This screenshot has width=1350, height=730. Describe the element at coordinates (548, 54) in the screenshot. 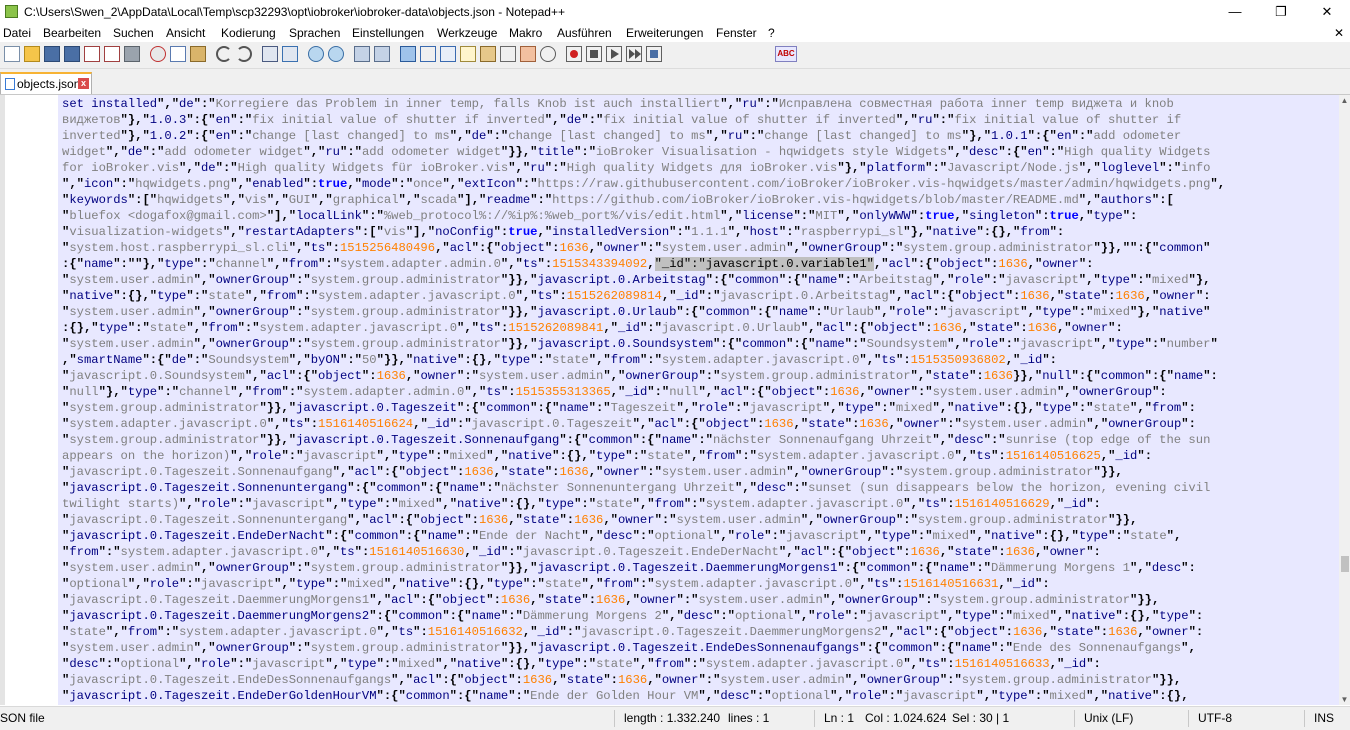

I see `monitor-icon` at that location.